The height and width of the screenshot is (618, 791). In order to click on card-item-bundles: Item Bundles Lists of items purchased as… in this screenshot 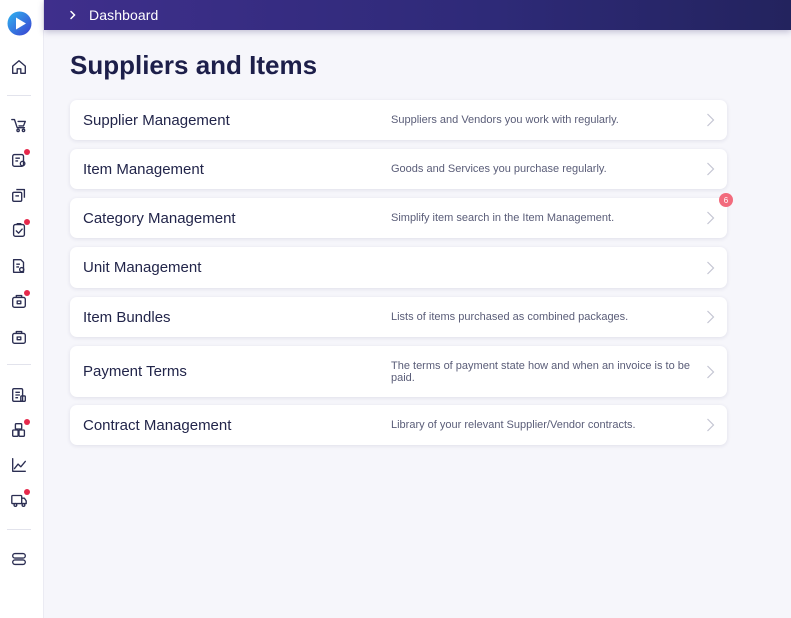, I will do `click(398, 317)`.